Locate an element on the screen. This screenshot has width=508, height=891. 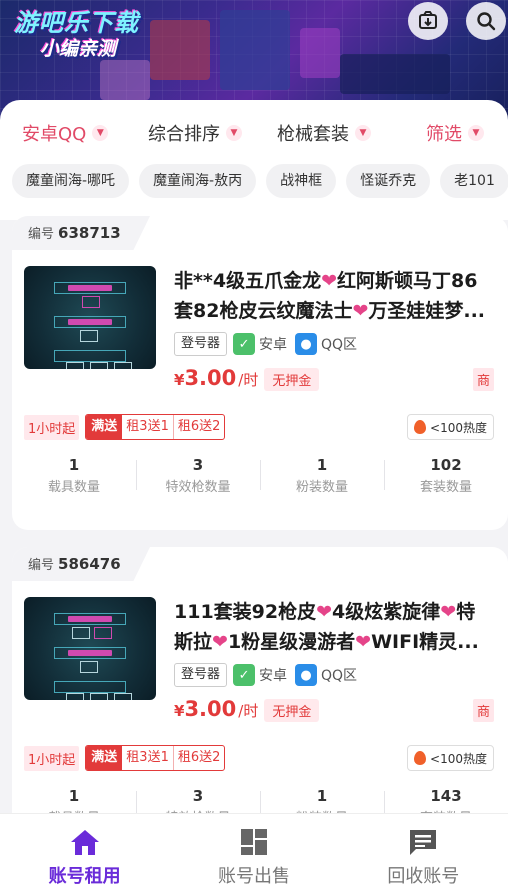
share-icon is located at coordinates (428, 20).